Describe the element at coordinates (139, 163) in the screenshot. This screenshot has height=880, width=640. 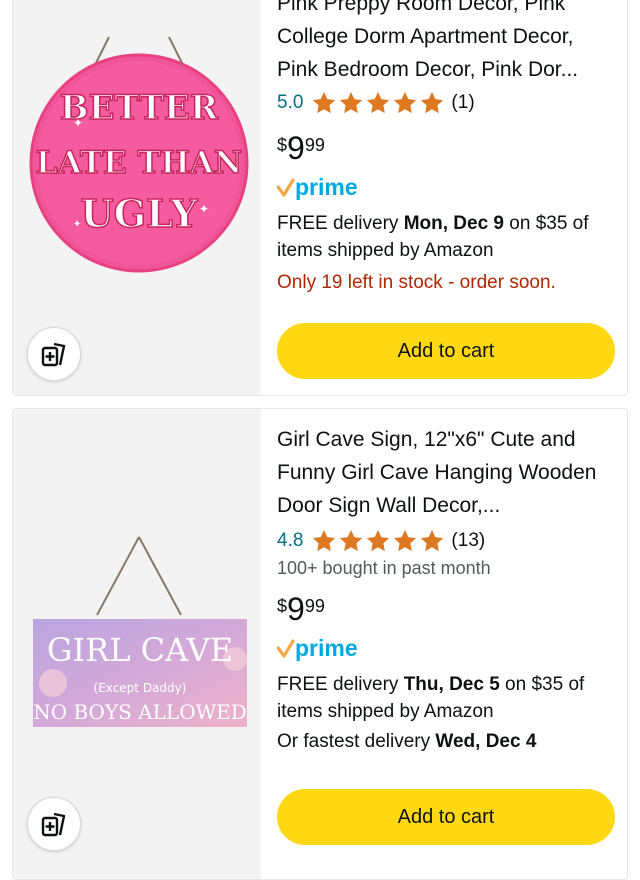
I see `sign-line-2: LATE THAN` at that location.